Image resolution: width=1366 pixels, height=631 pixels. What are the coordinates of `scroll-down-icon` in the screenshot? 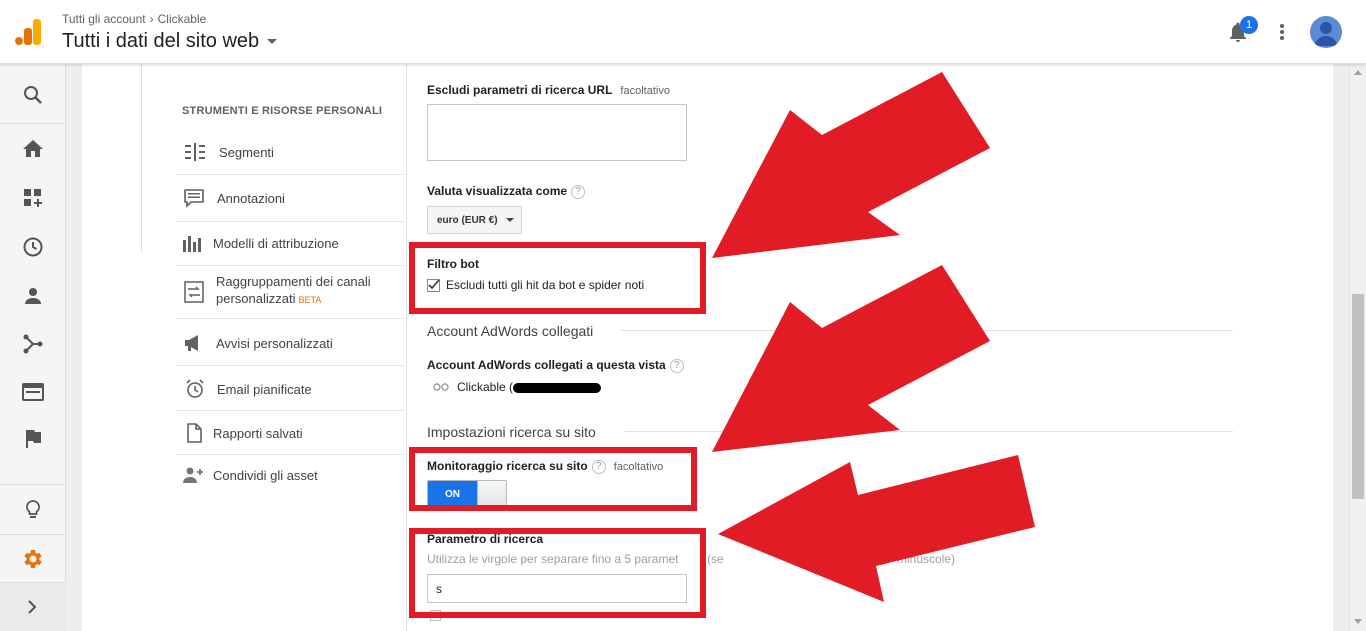 It's located at (1358, 621).